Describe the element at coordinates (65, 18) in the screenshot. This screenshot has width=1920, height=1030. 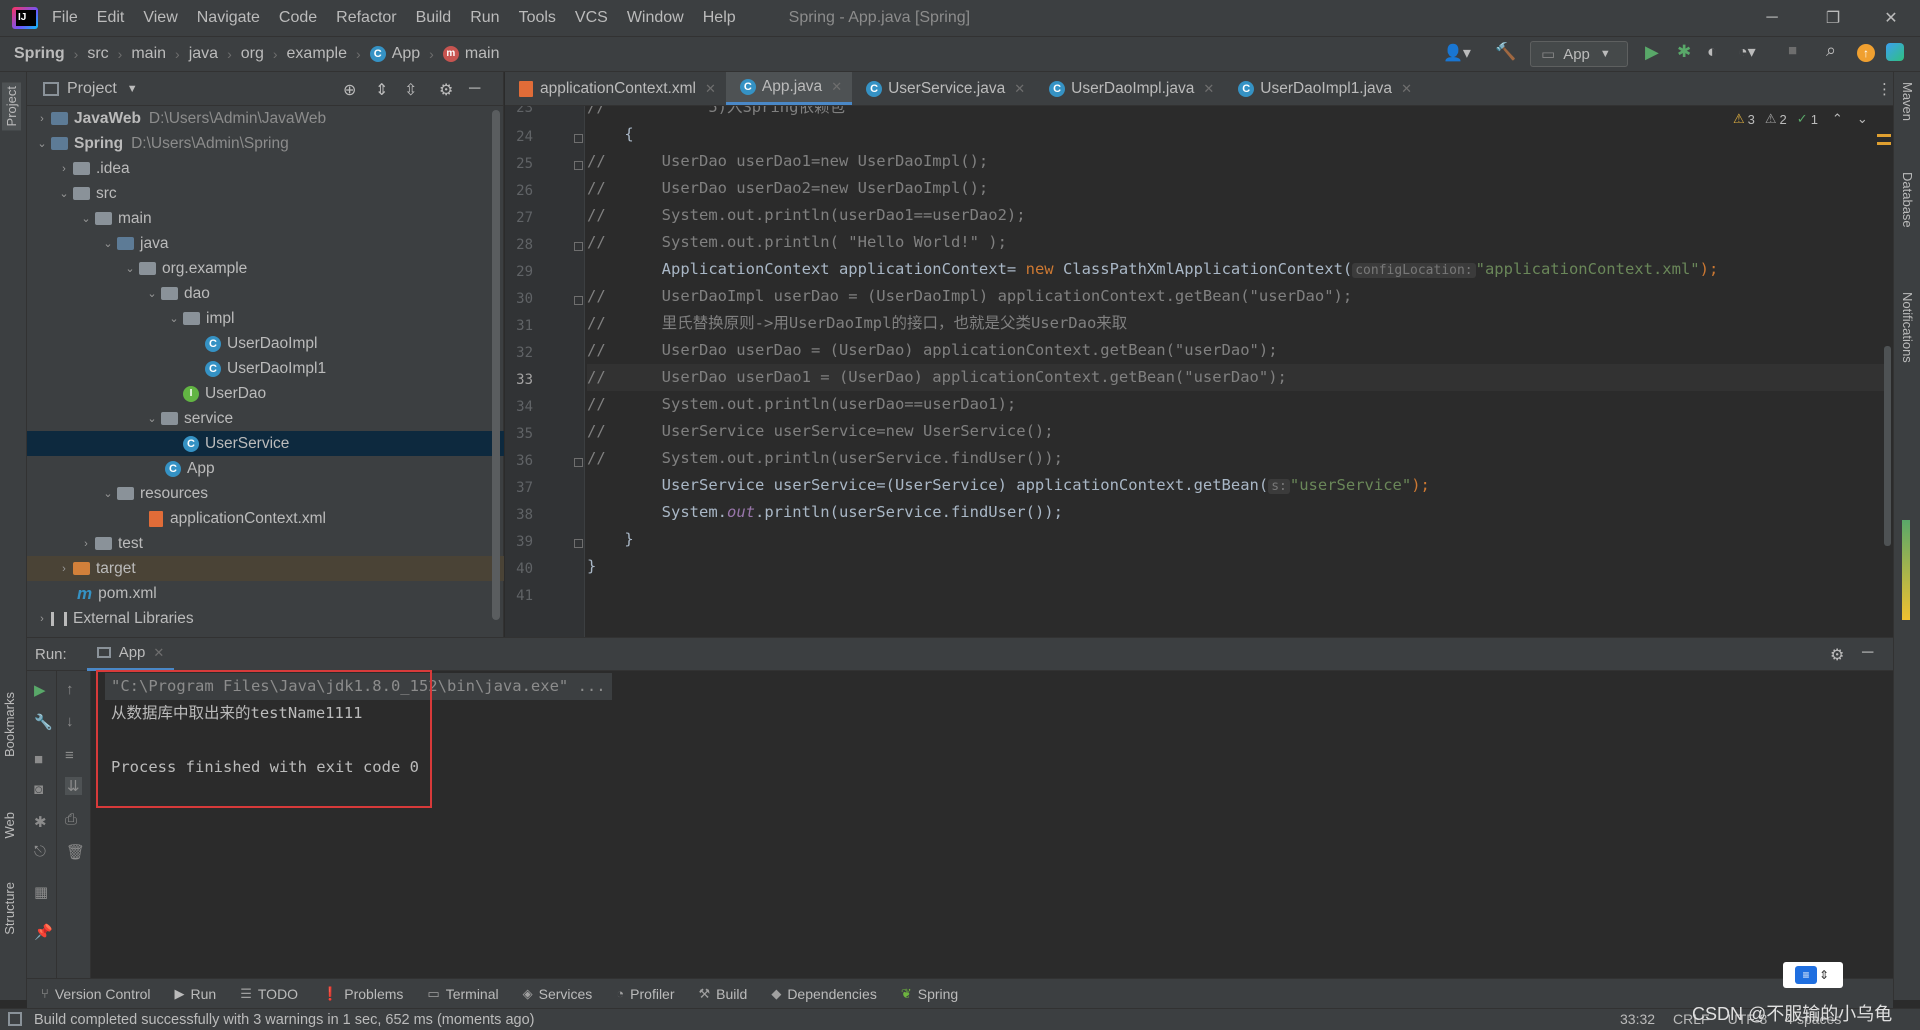
I see `menu-file: File` at that location.